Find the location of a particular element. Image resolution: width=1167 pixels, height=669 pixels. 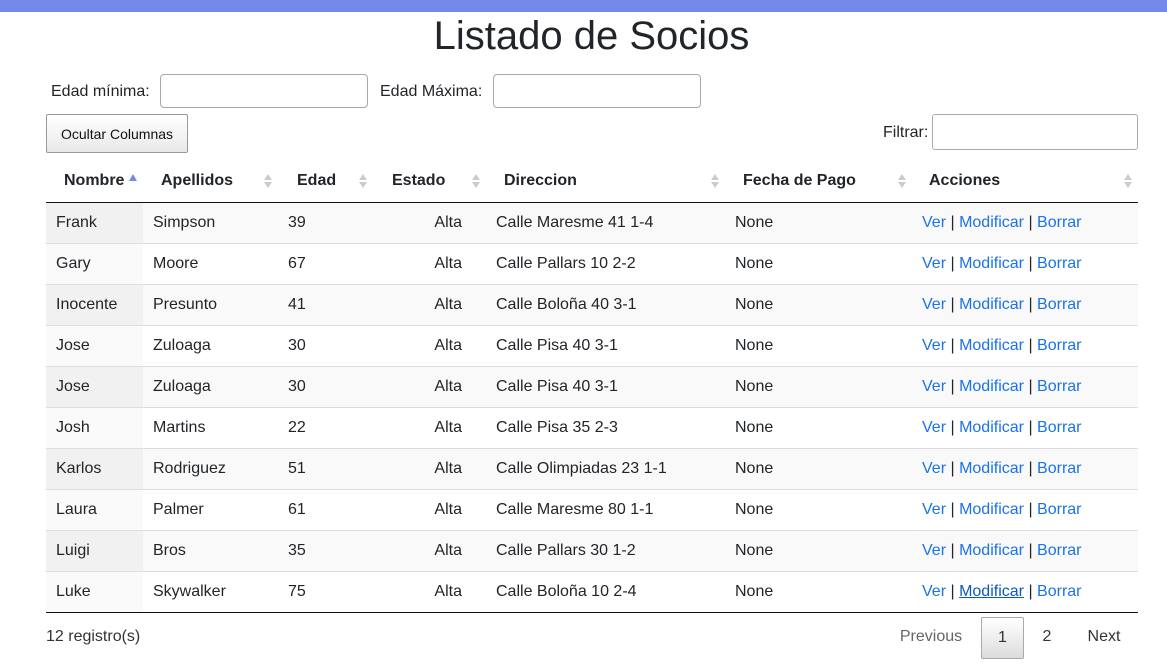

cell-nombre: Jose is located at coordinates (94, 386).